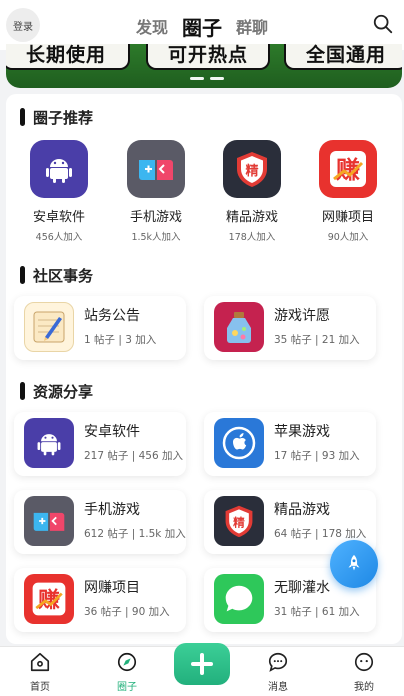 Image resolution: width=404 pixels, height=696 pixels. Describe the element at coordinates (251, 217) in the screenshot. I see `recommend-item-name: 精品游戏` at that location.